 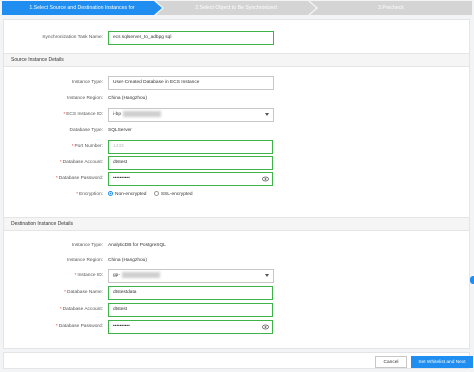 What do you see at coordinates (191, 115) in the screenshot?
I see `source-ecs-id-select: i-bp` at bounding box center [191, 115].